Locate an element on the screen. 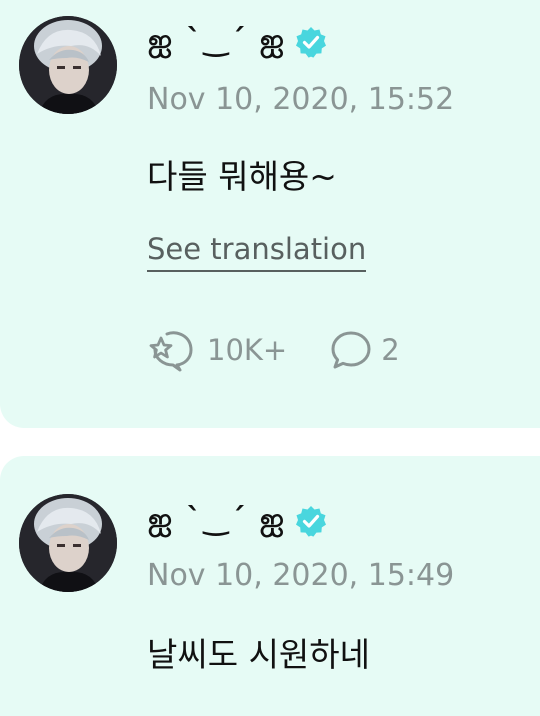 The image size is (540, 716). comment-bubble-icon is located at coordinates (351, 350).